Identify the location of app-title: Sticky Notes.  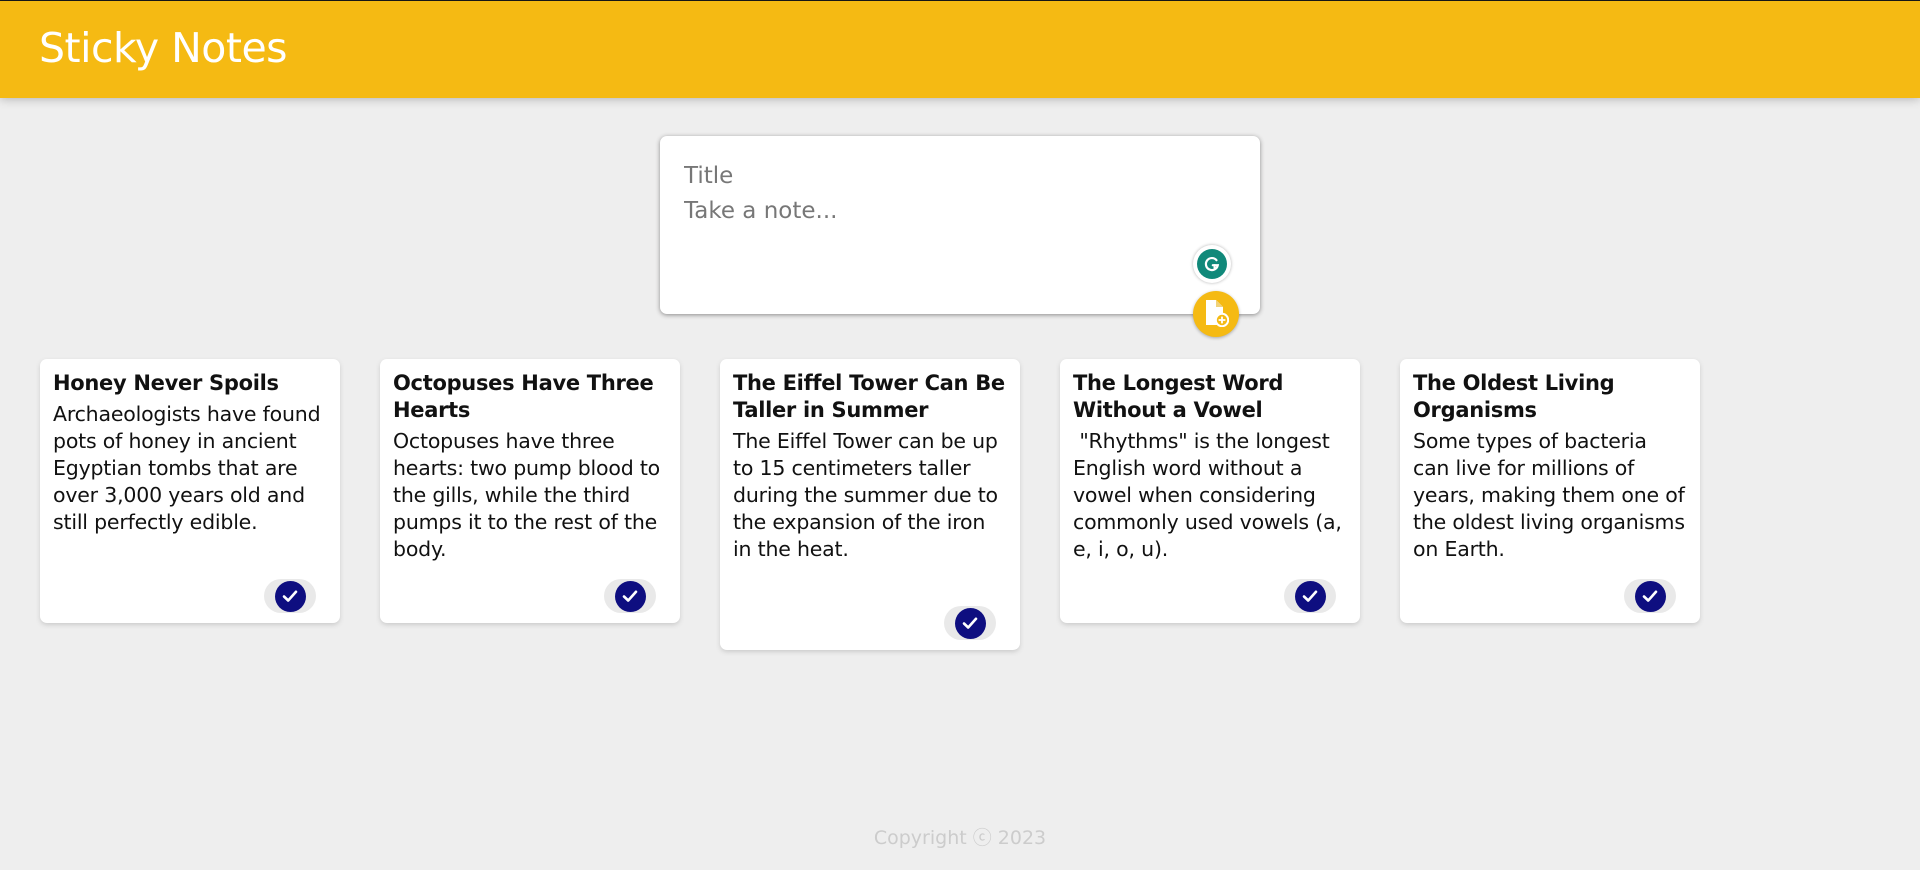
(163, 48).